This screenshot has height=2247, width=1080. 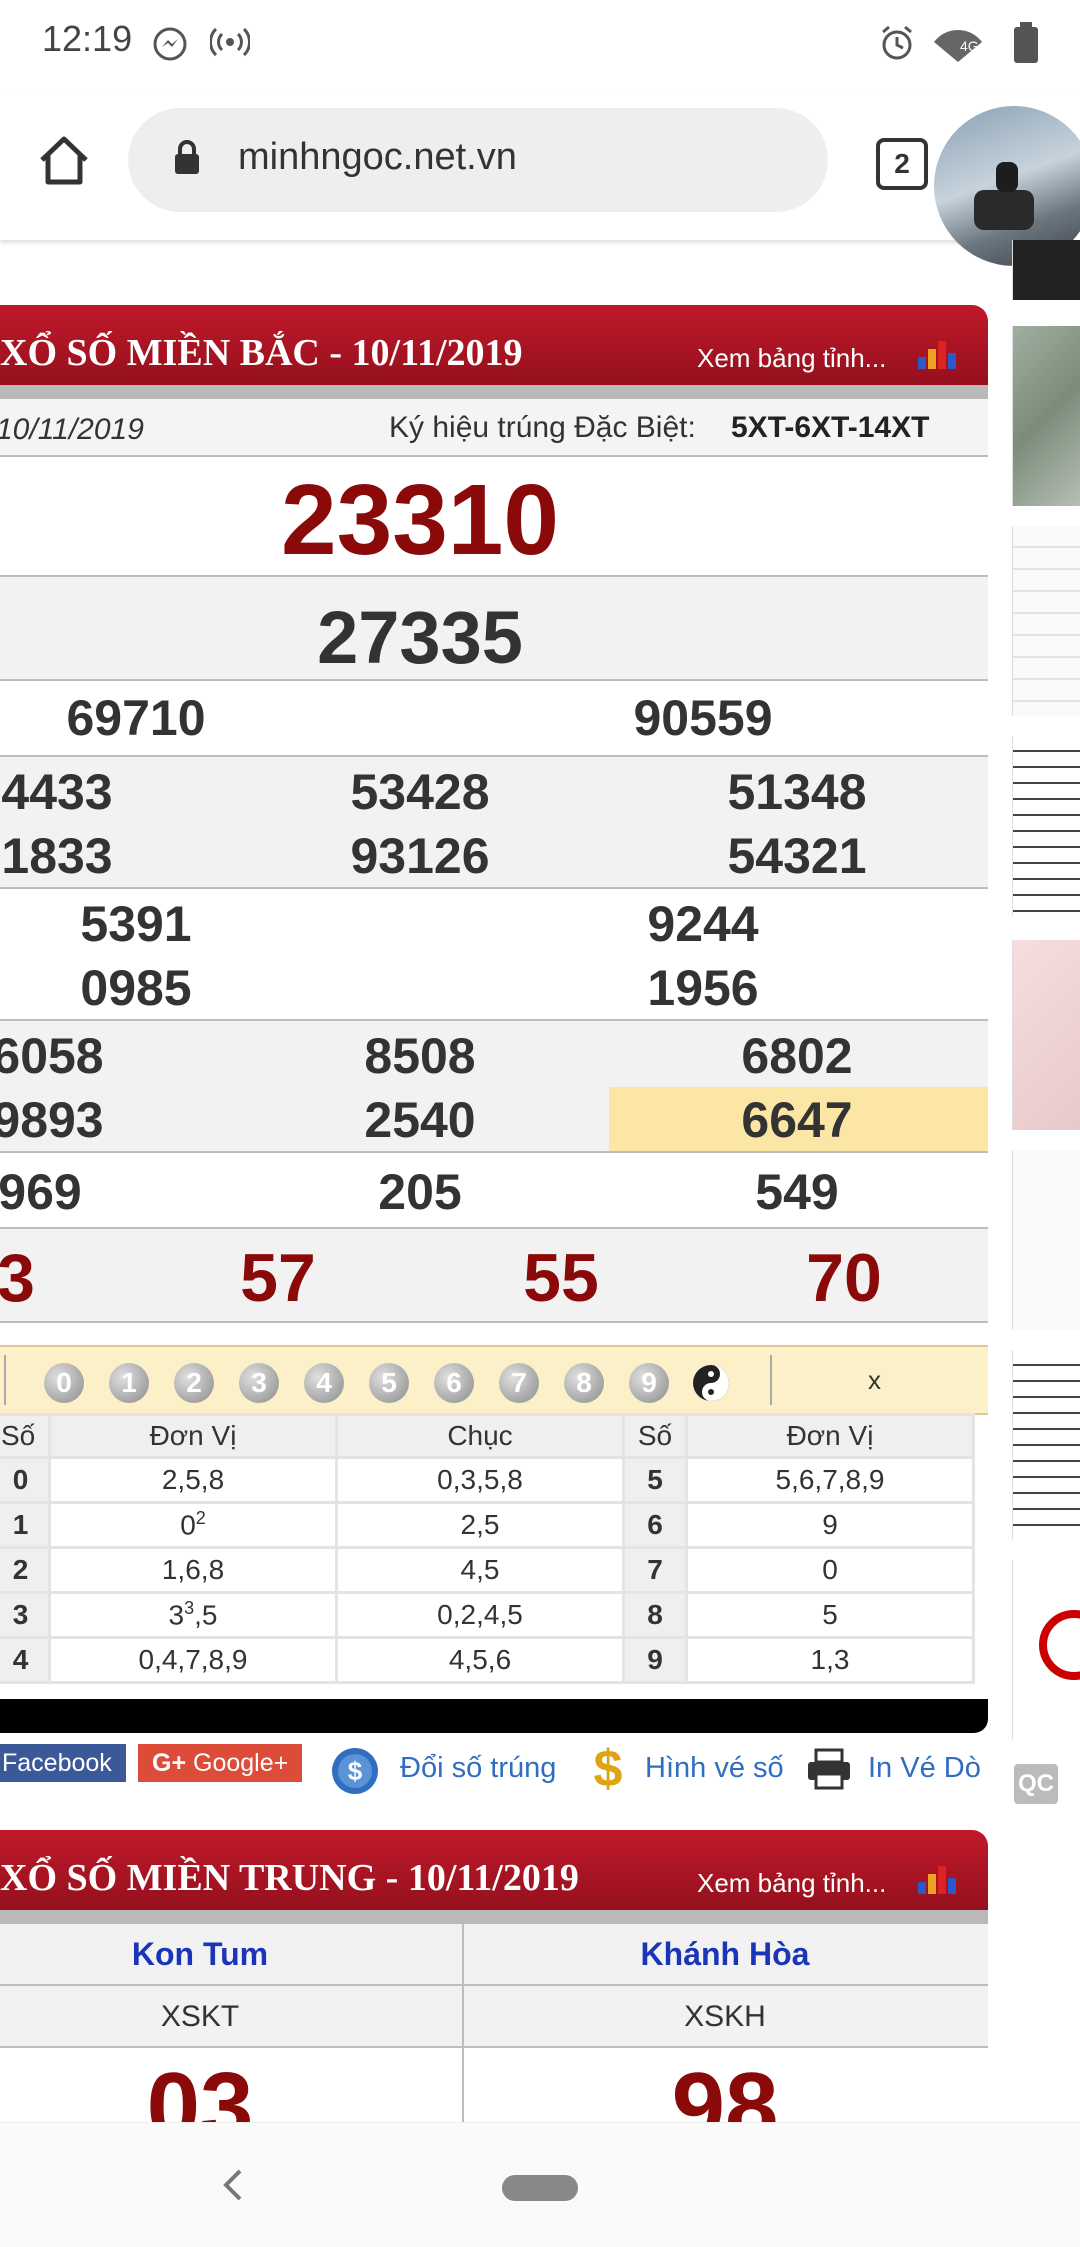 I want to click on printer-icon, so click(x=829, y=1769).